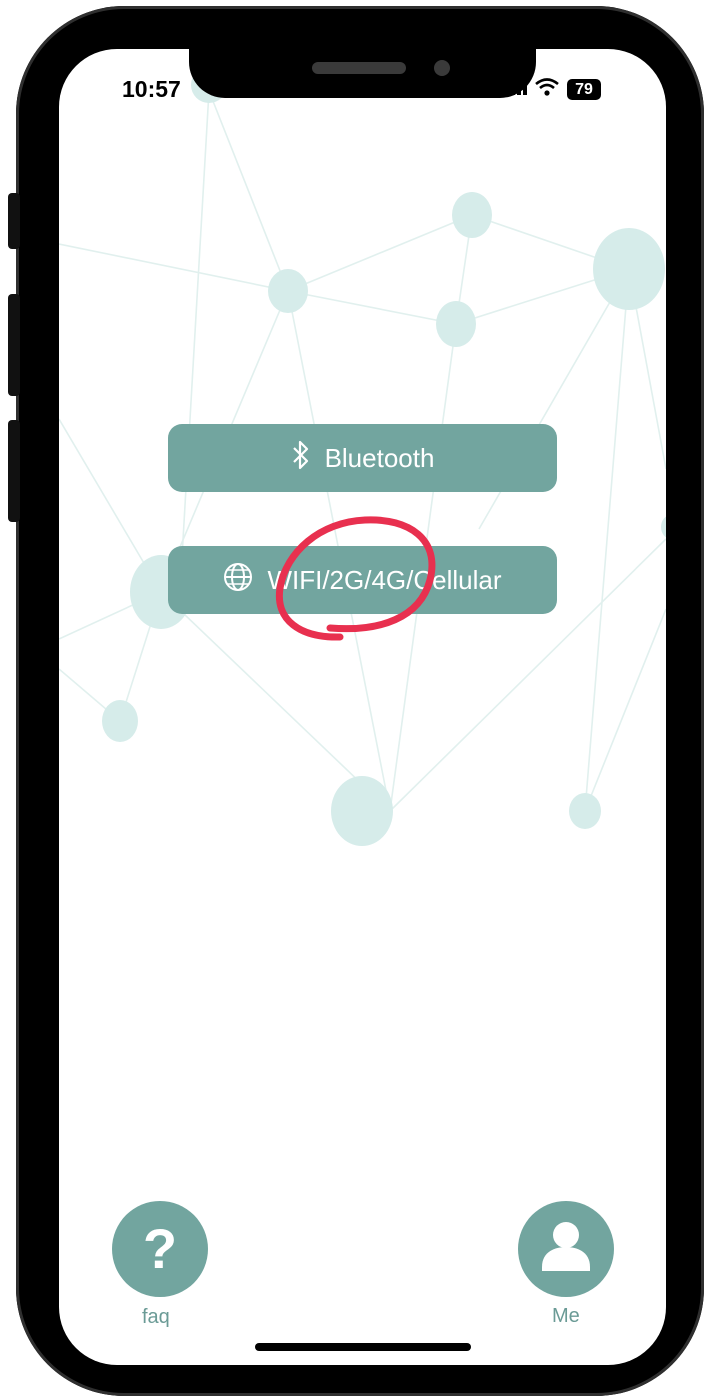  Describe the element at coordinates (14, 221) in the screenshot. I see `mute-switch` at that location.